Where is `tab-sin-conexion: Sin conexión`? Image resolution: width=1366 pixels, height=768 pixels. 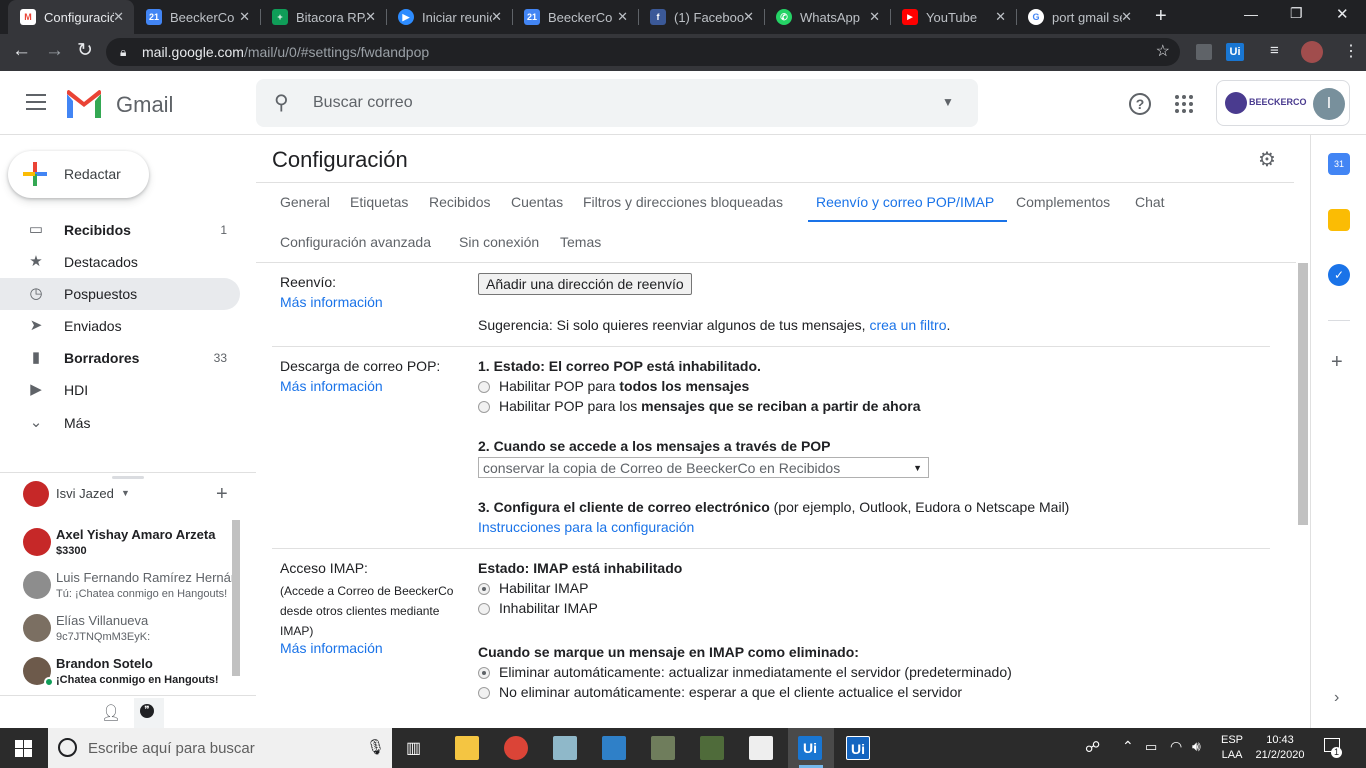 tab-sin-conexion: Sin conexión is located at coordinates (499, 242).